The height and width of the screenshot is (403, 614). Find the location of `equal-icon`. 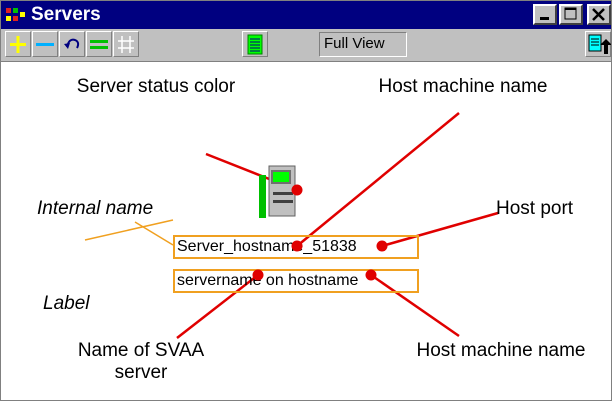

equal-icon is located at coordinates (99, 44).